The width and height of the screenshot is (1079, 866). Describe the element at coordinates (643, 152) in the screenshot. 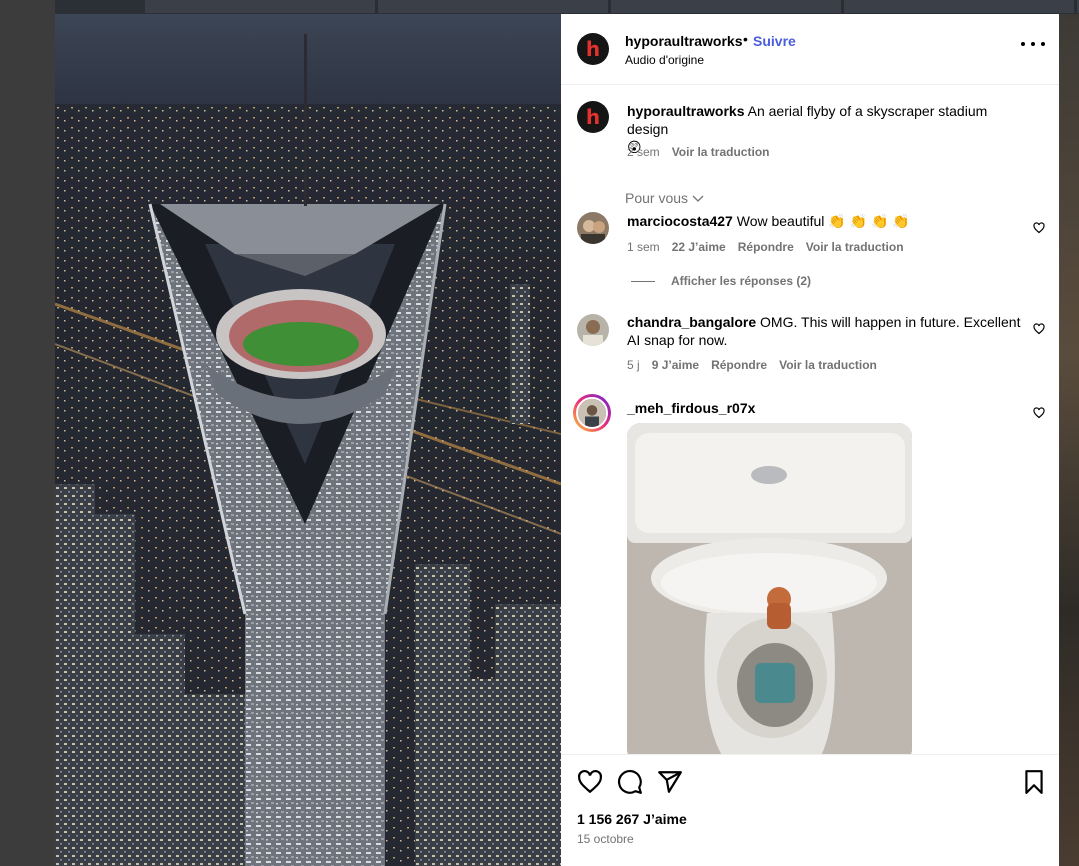

I see `caption-time: 2 sem` at that location.